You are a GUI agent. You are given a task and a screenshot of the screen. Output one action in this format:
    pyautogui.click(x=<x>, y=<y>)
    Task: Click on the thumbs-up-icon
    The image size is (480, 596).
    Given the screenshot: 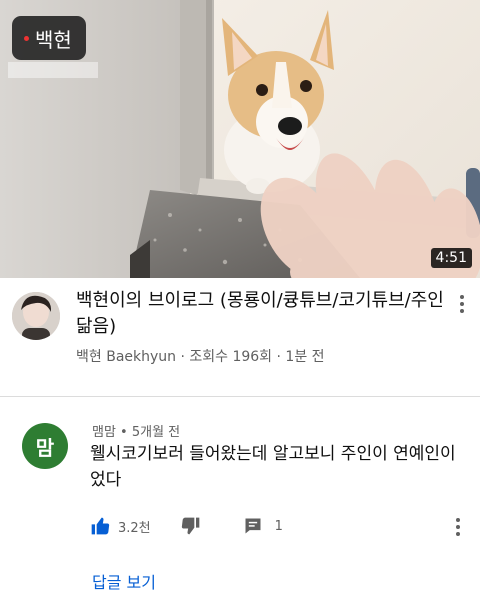 What is the action you would take?
    pyautogui.click(x=100, y=526)
    